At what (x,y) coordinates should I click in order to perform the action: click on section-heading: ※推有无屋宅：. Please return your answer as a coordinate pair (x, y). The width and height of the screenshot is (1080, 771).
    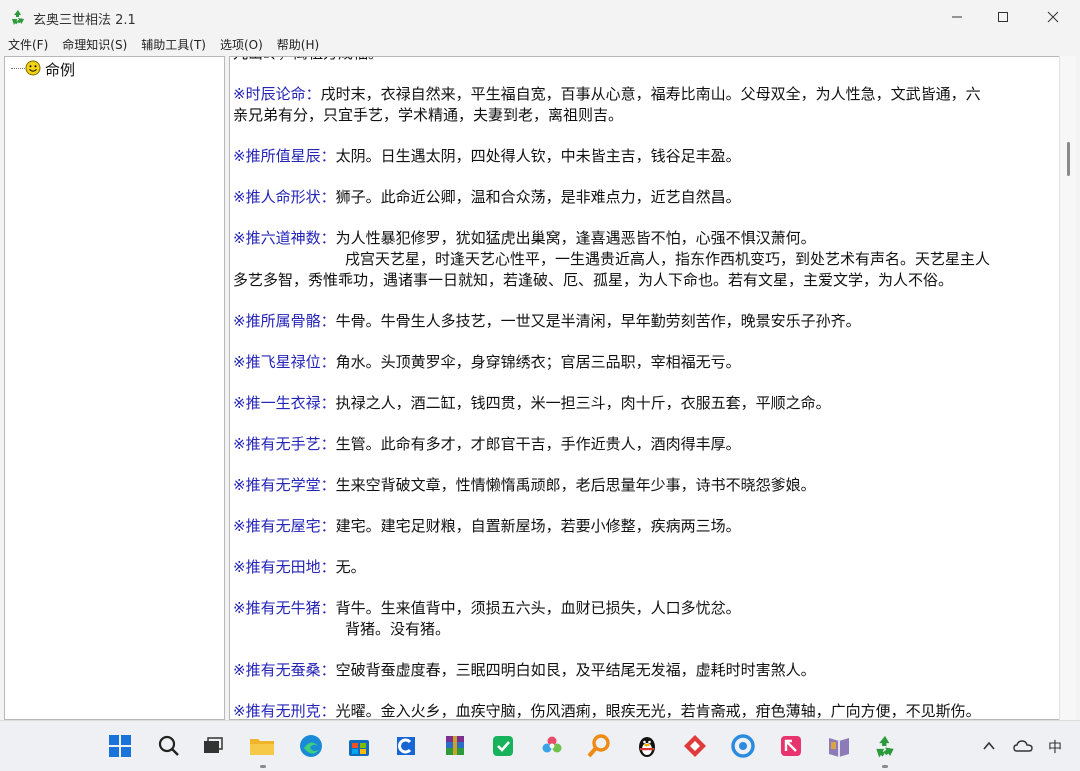
    Looking at the image, I should click on (284, 526).